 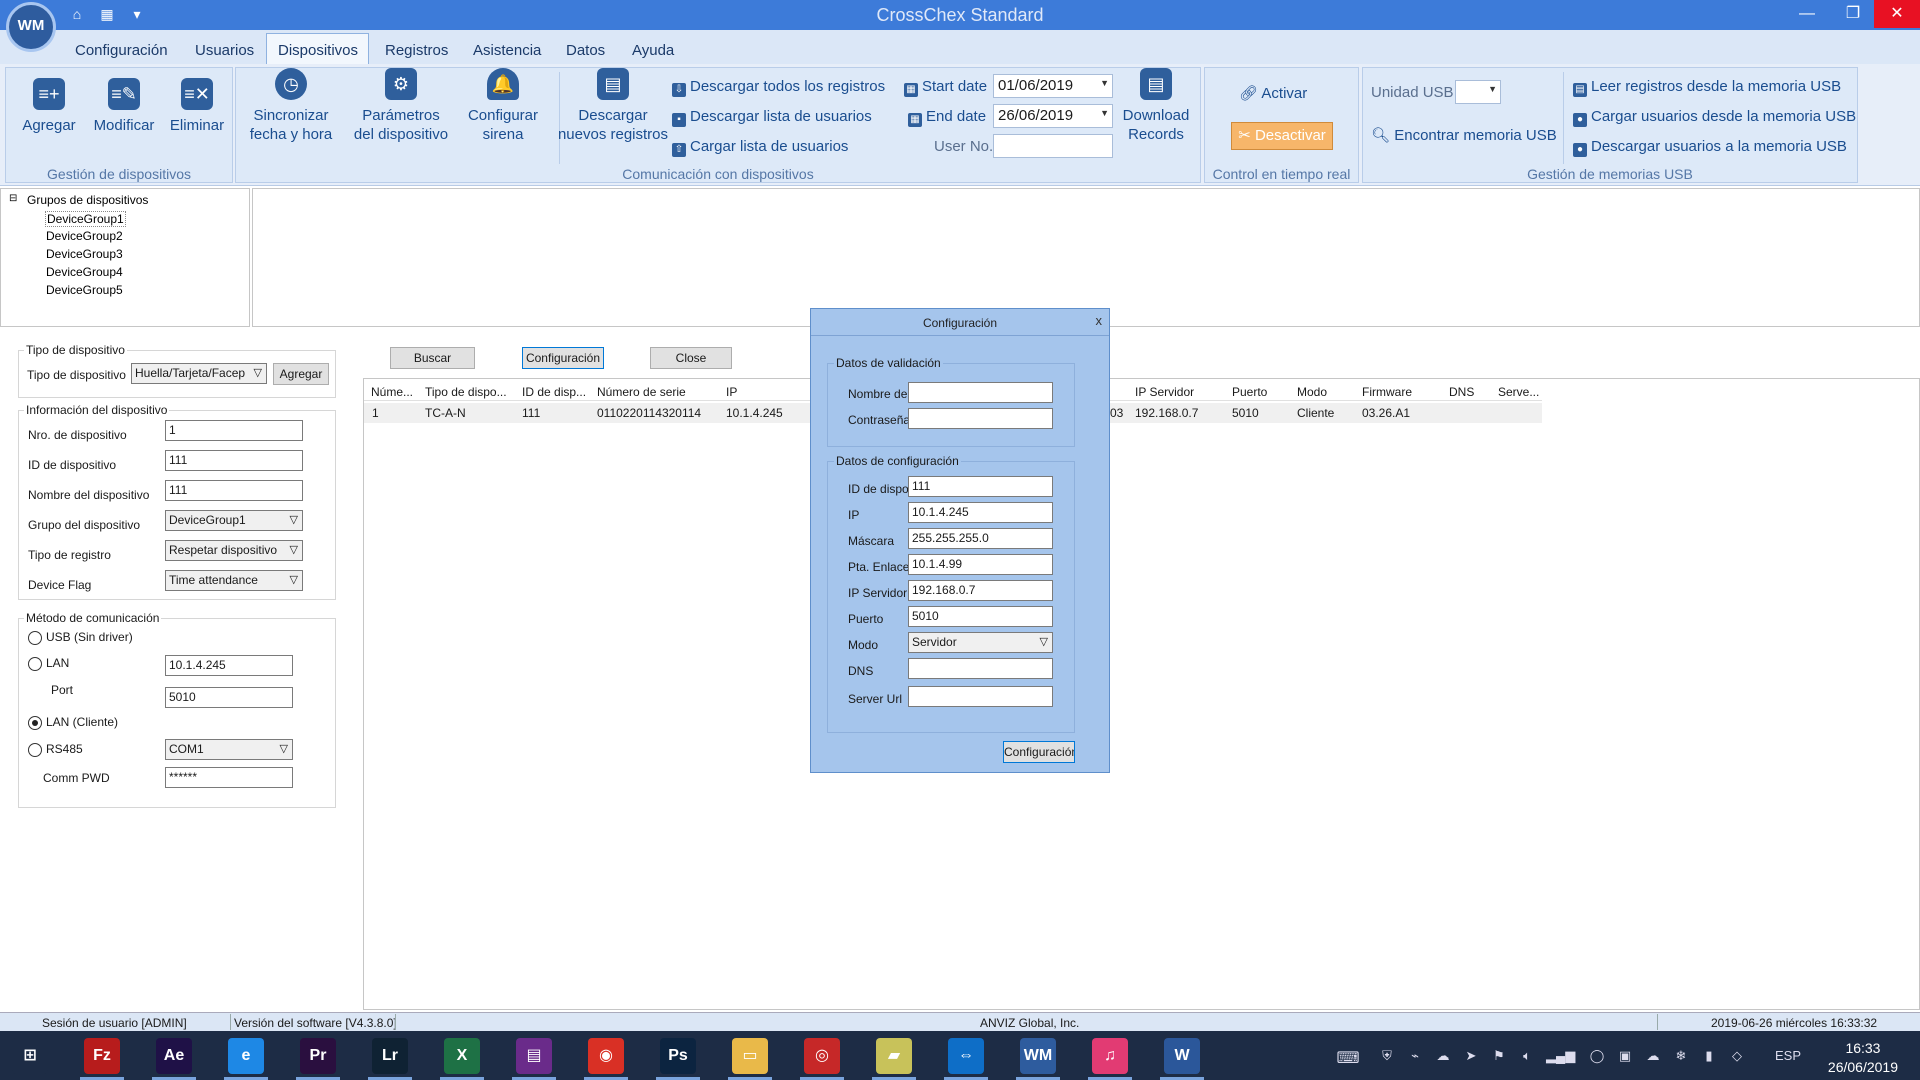 What do you see at coordinates (1282, 136) in the screenshot?
I see `deactivate-button: ✂ Desactivar` at bounding box center [1282, 136].